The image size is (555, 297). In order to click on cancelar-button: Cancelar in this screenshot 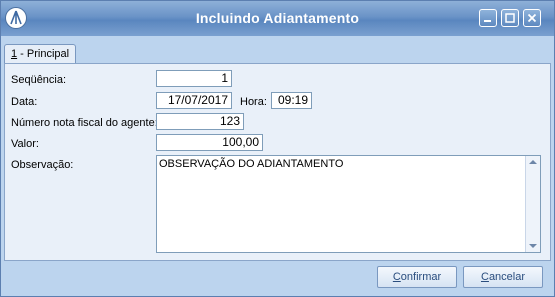, I will do `click(503, 277)`.